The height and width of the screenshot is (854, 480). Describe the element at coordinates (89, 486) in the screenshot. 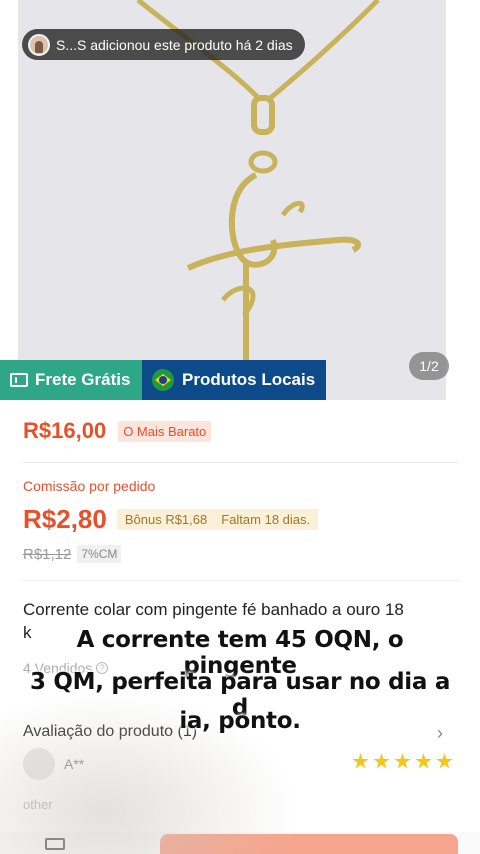

I see `commission-label: Comissão por pedido` at that location.